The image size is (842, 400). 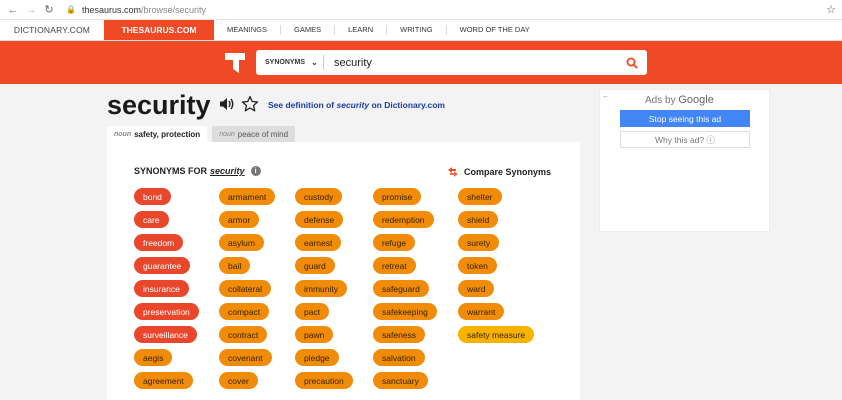 What do you see at coordinates (171, 171) in the screenshot?
I see `synonyms-heading-label: SYNONYMS FOR` at bounding box center [171, 171].